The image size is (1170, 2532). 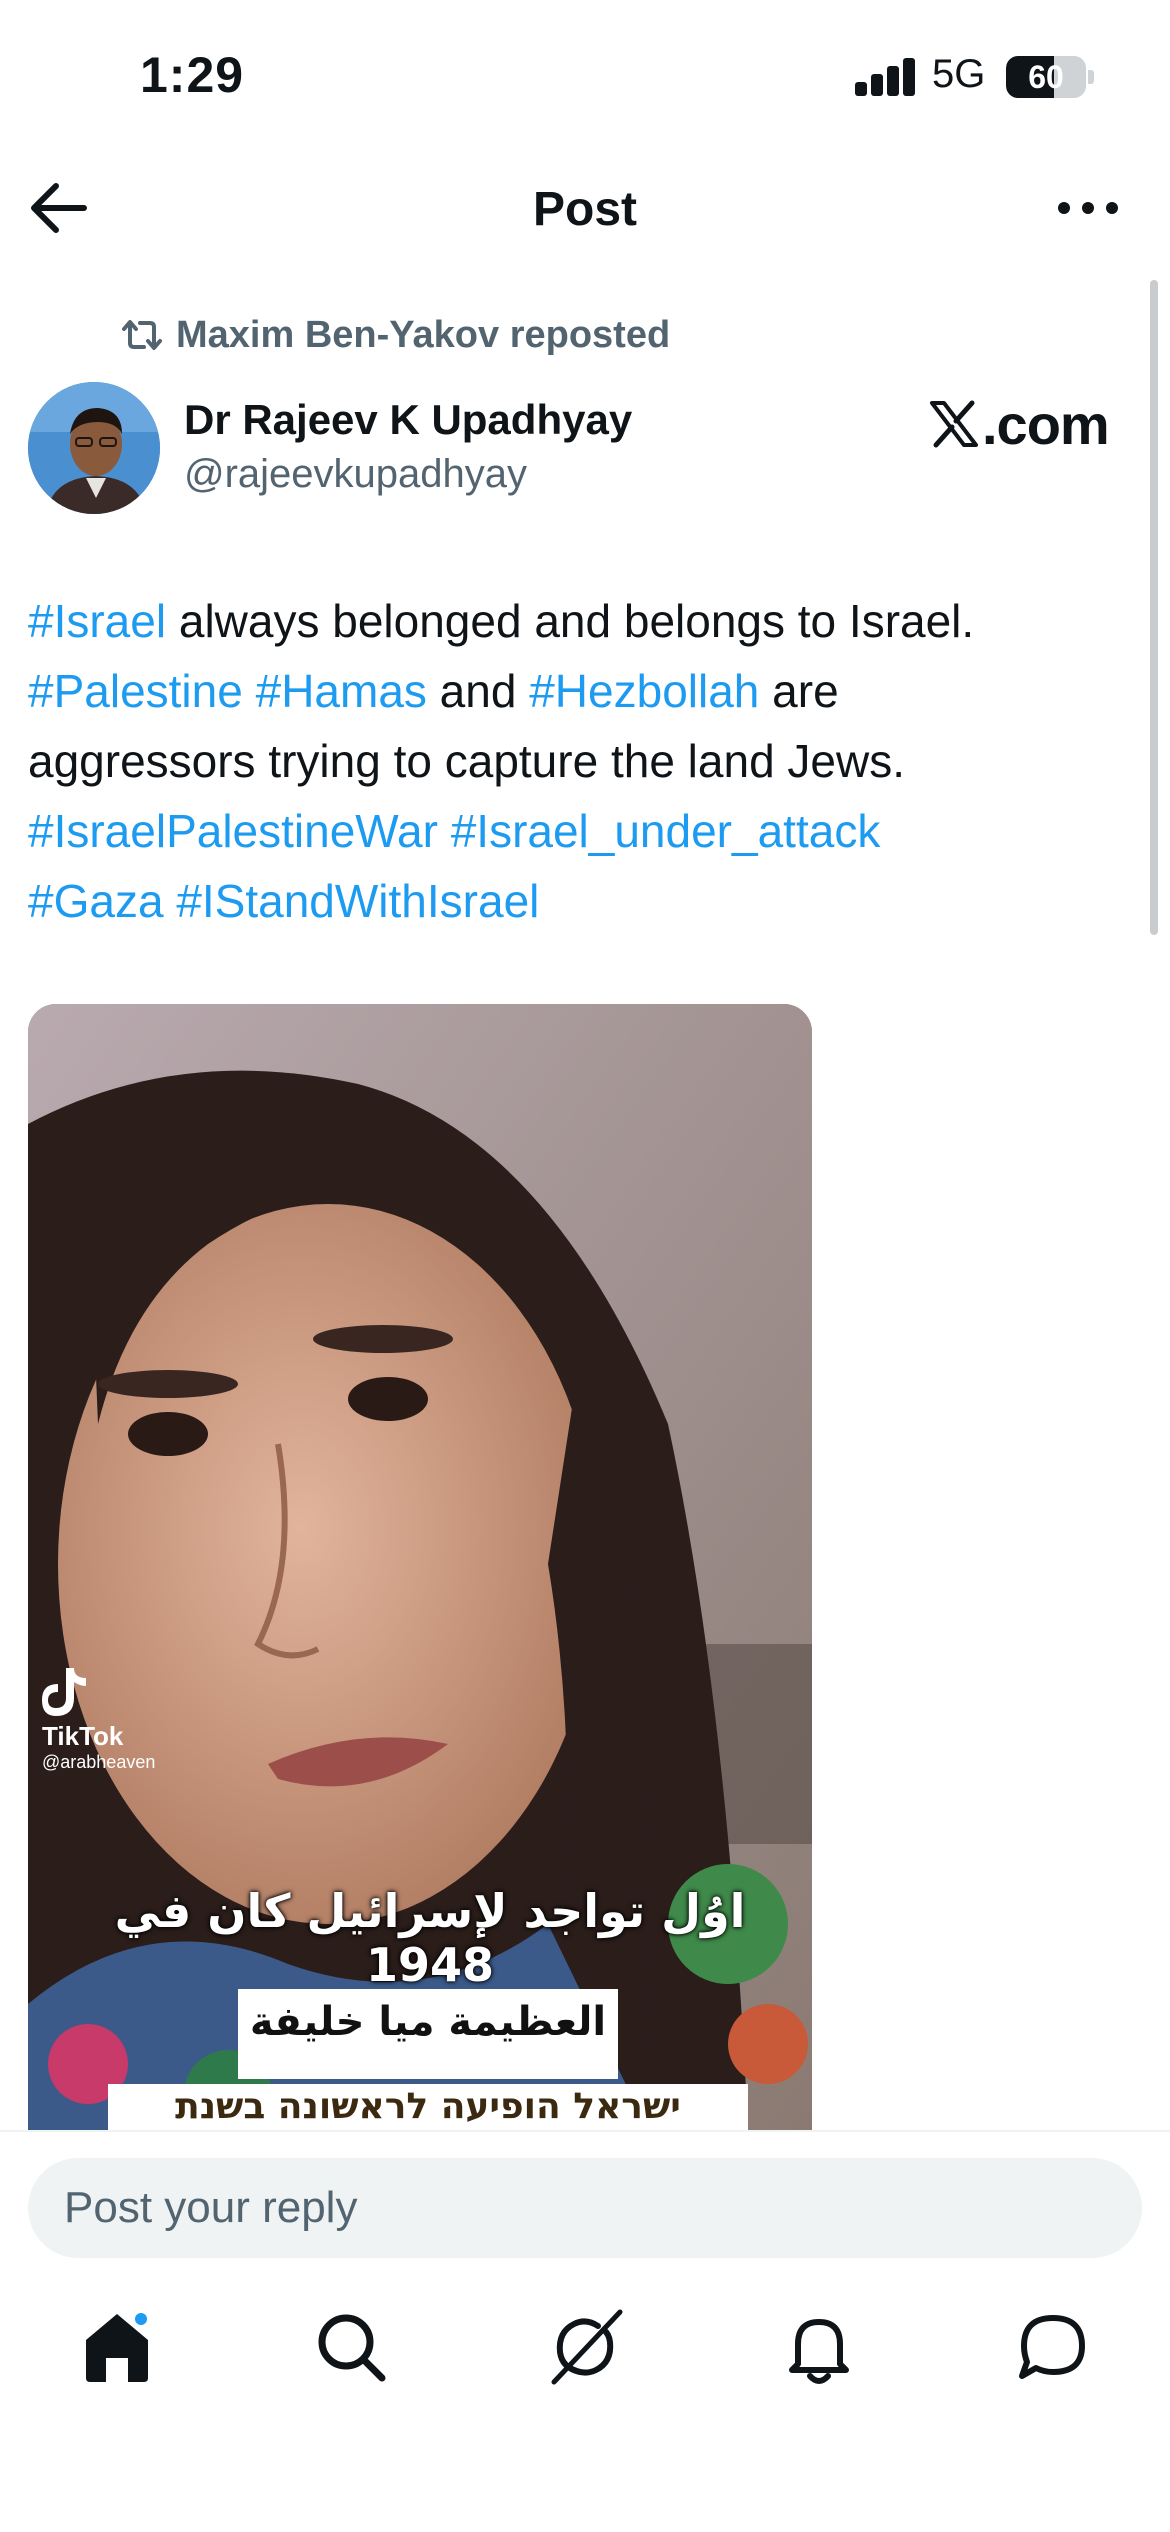 What do you see at coordinates (886, 77) in the screenshot?
I see `cellular-signal-icon` at bounding box center [886, 77].